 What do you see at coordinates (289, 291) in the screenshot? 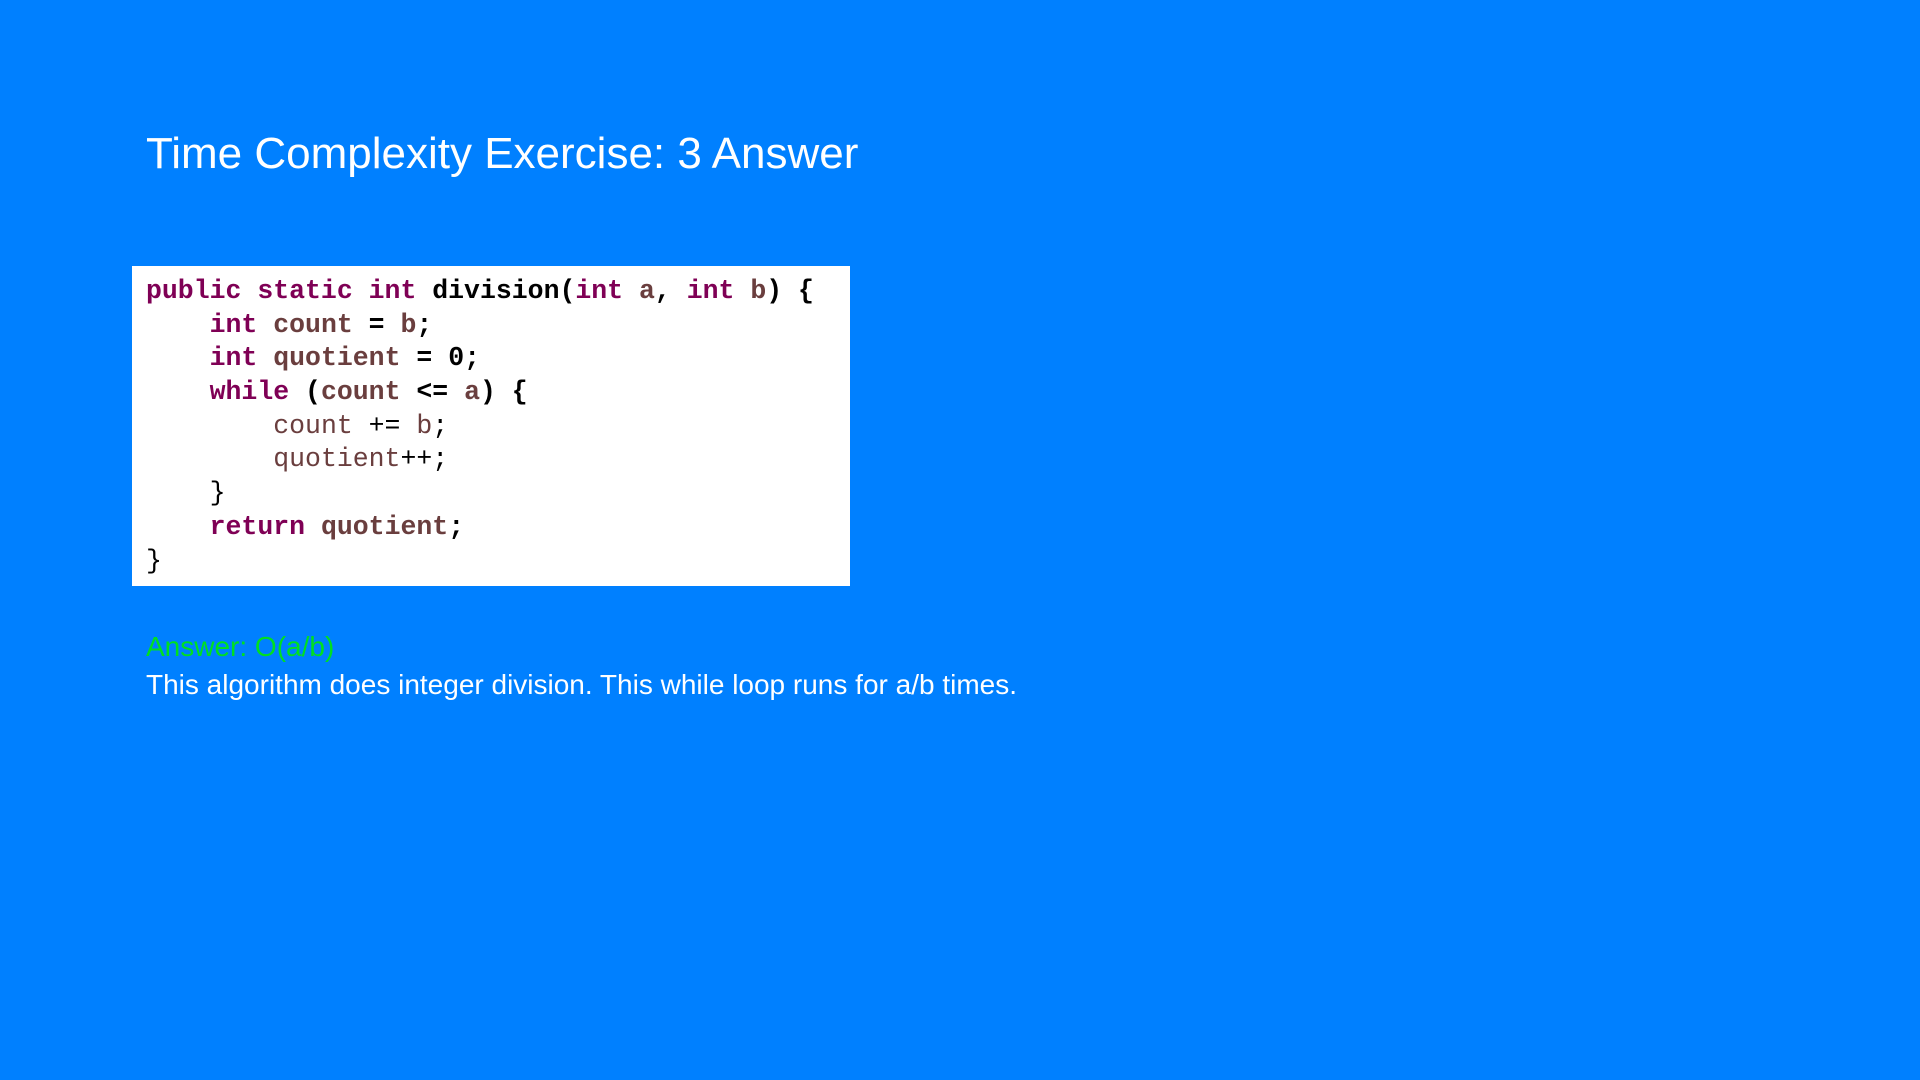
I see `code-token: public static int` at bounding box center [289, 291].